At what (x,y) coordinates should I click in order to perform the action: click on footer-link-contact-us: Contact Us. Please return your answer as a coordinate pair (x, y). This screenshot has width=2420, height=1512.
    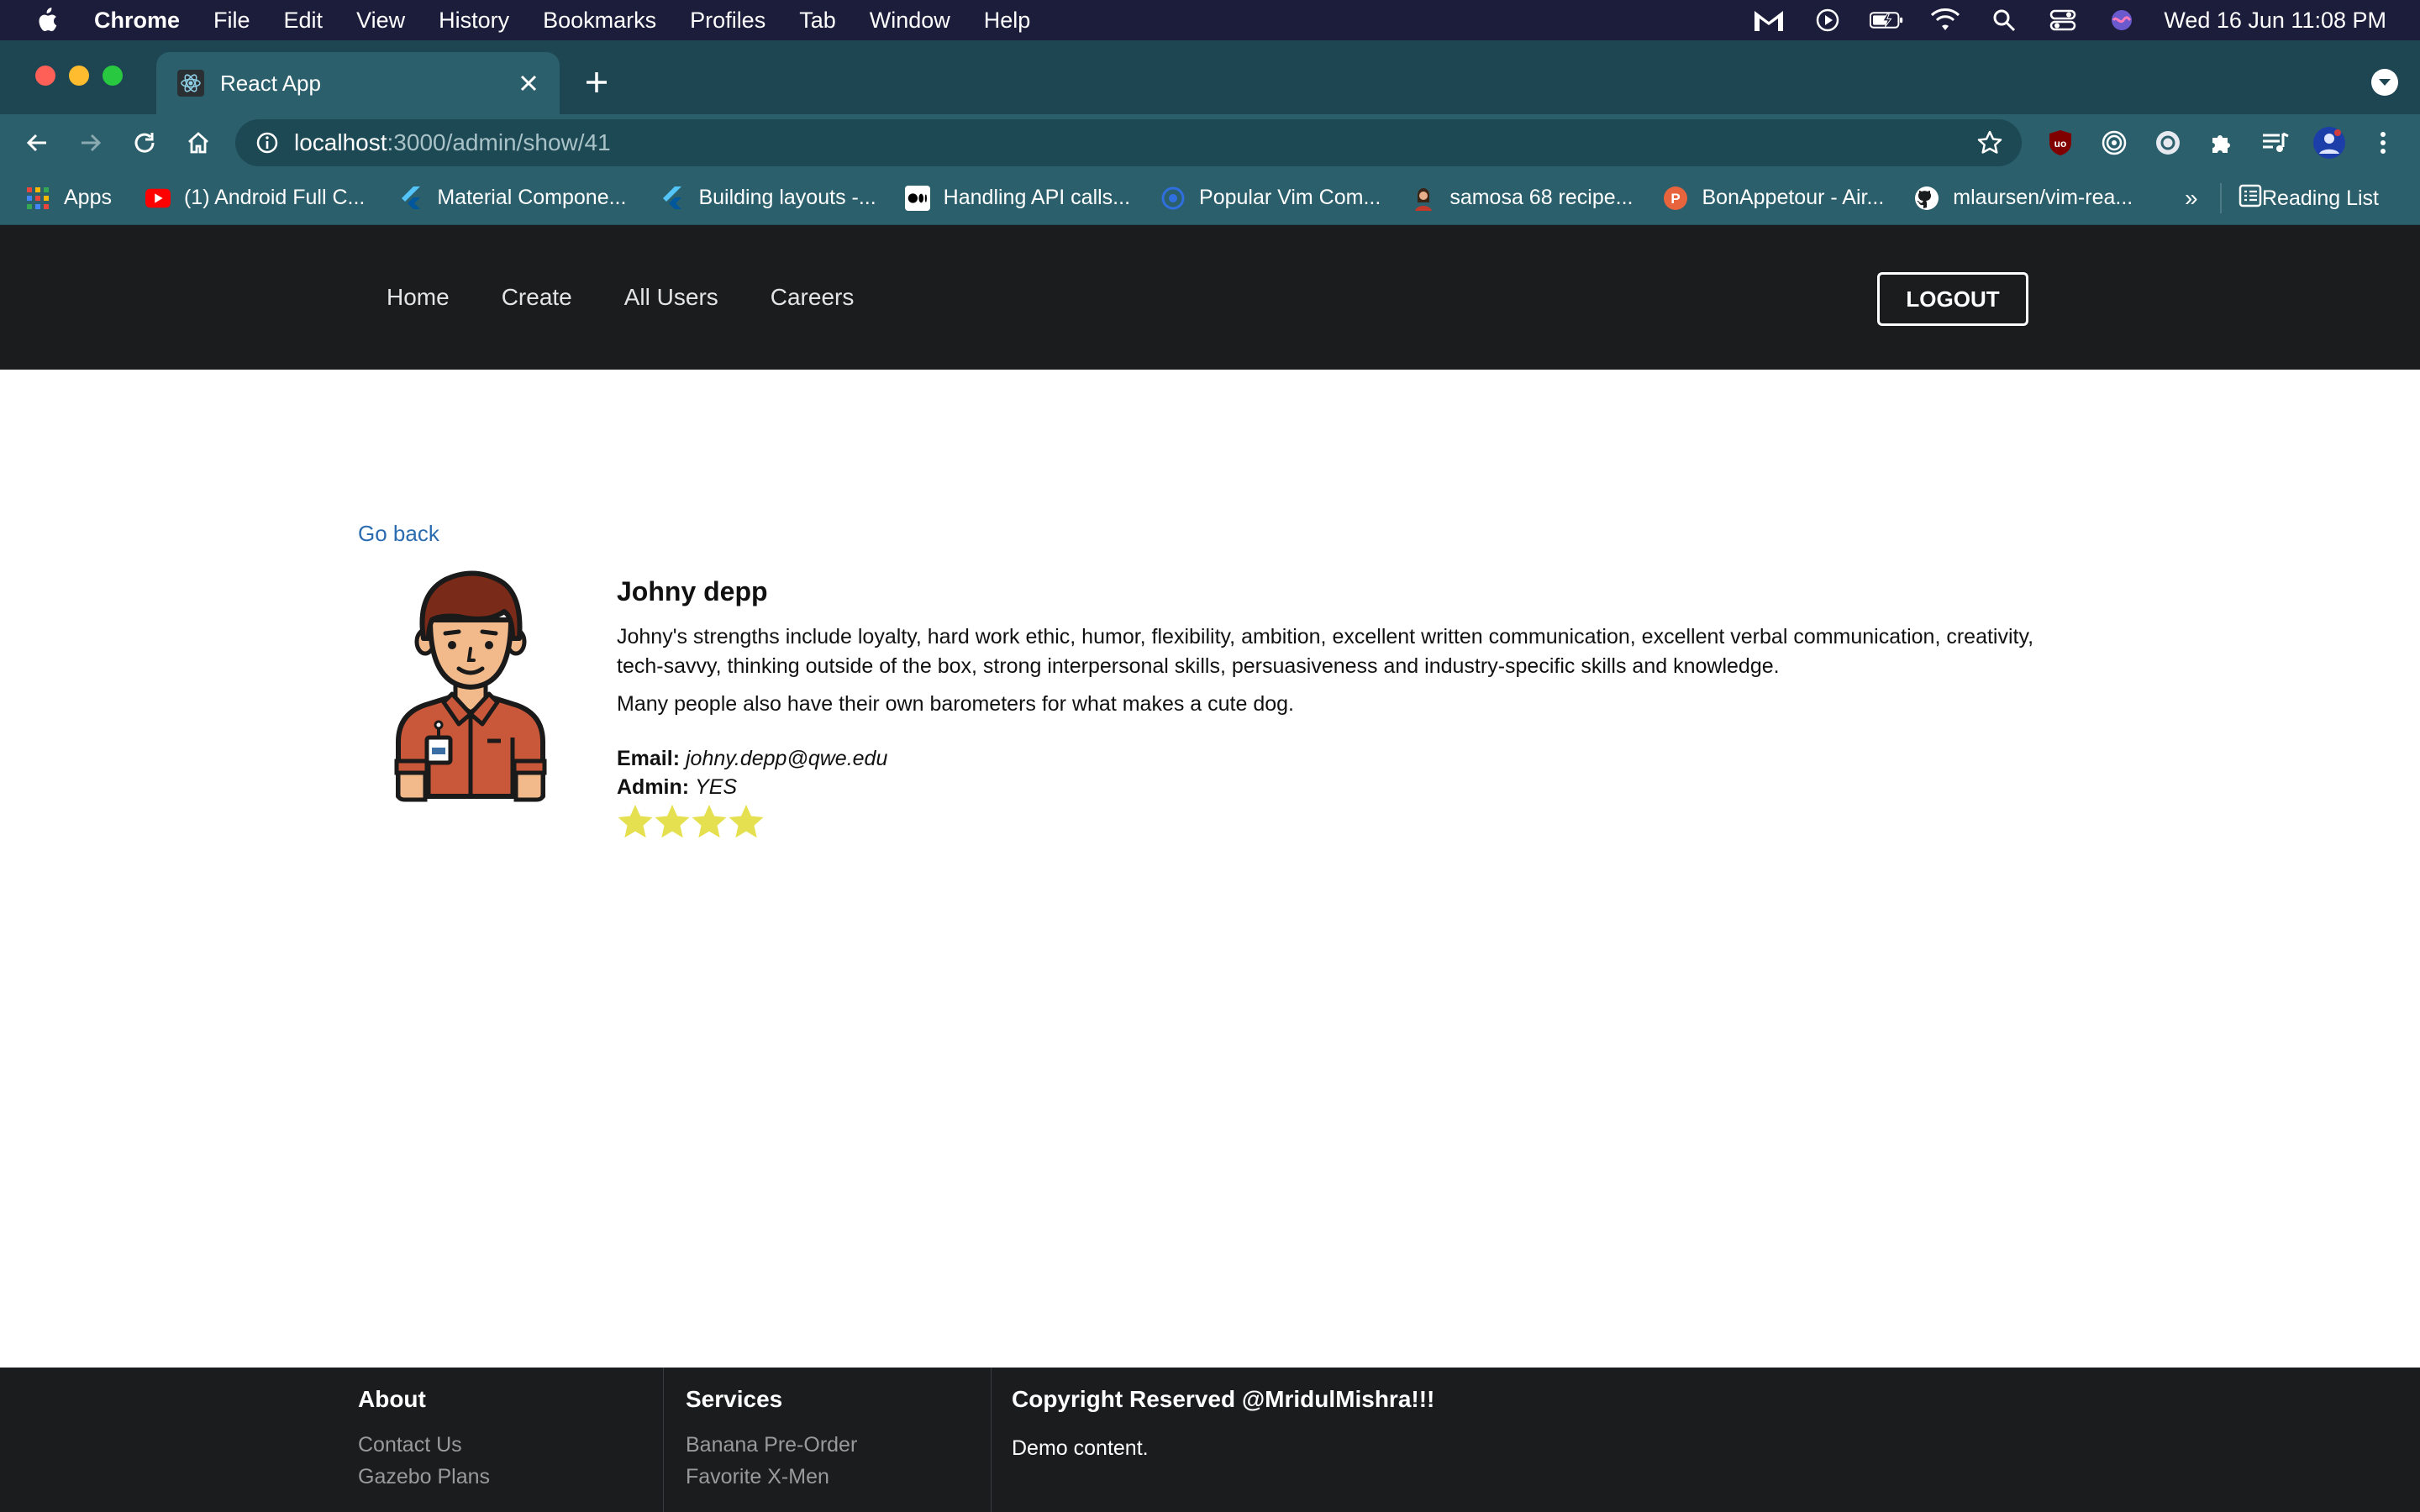
    Looking at the image, I should click on (410, 1445).